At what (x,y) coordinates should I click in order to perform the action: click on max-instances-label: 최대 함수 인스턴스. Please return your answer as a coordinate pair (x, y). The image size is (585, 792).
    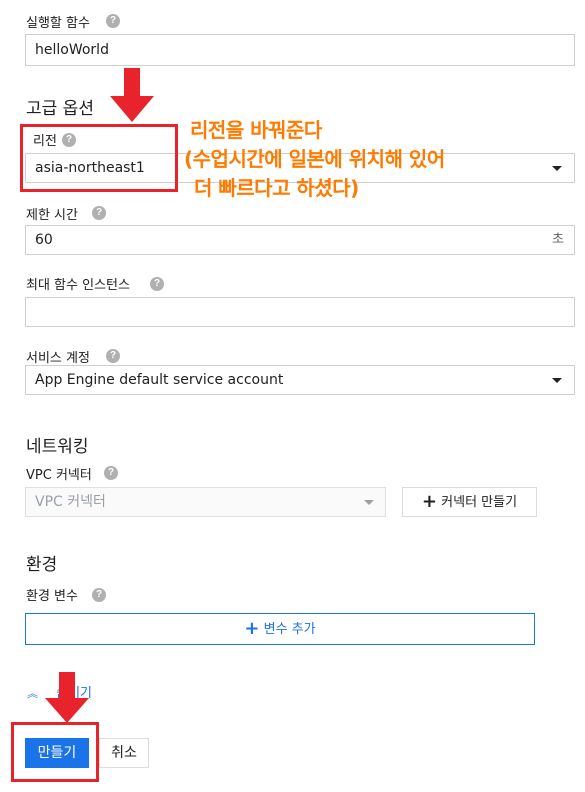
    Looking at the image, I should click on (78, 285).